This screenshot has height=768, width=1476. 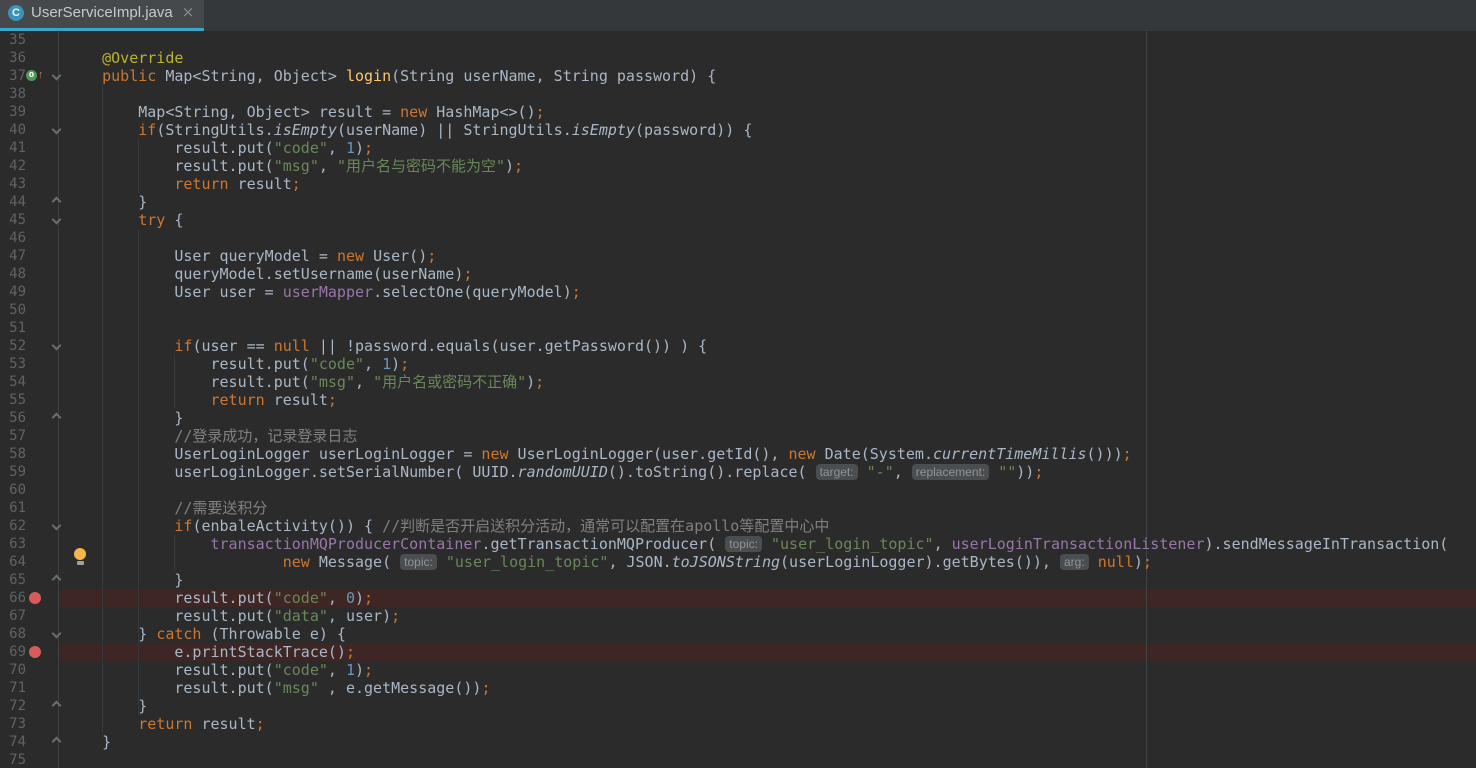 I want to click on line-number: 49, so click(x=13, y=292).